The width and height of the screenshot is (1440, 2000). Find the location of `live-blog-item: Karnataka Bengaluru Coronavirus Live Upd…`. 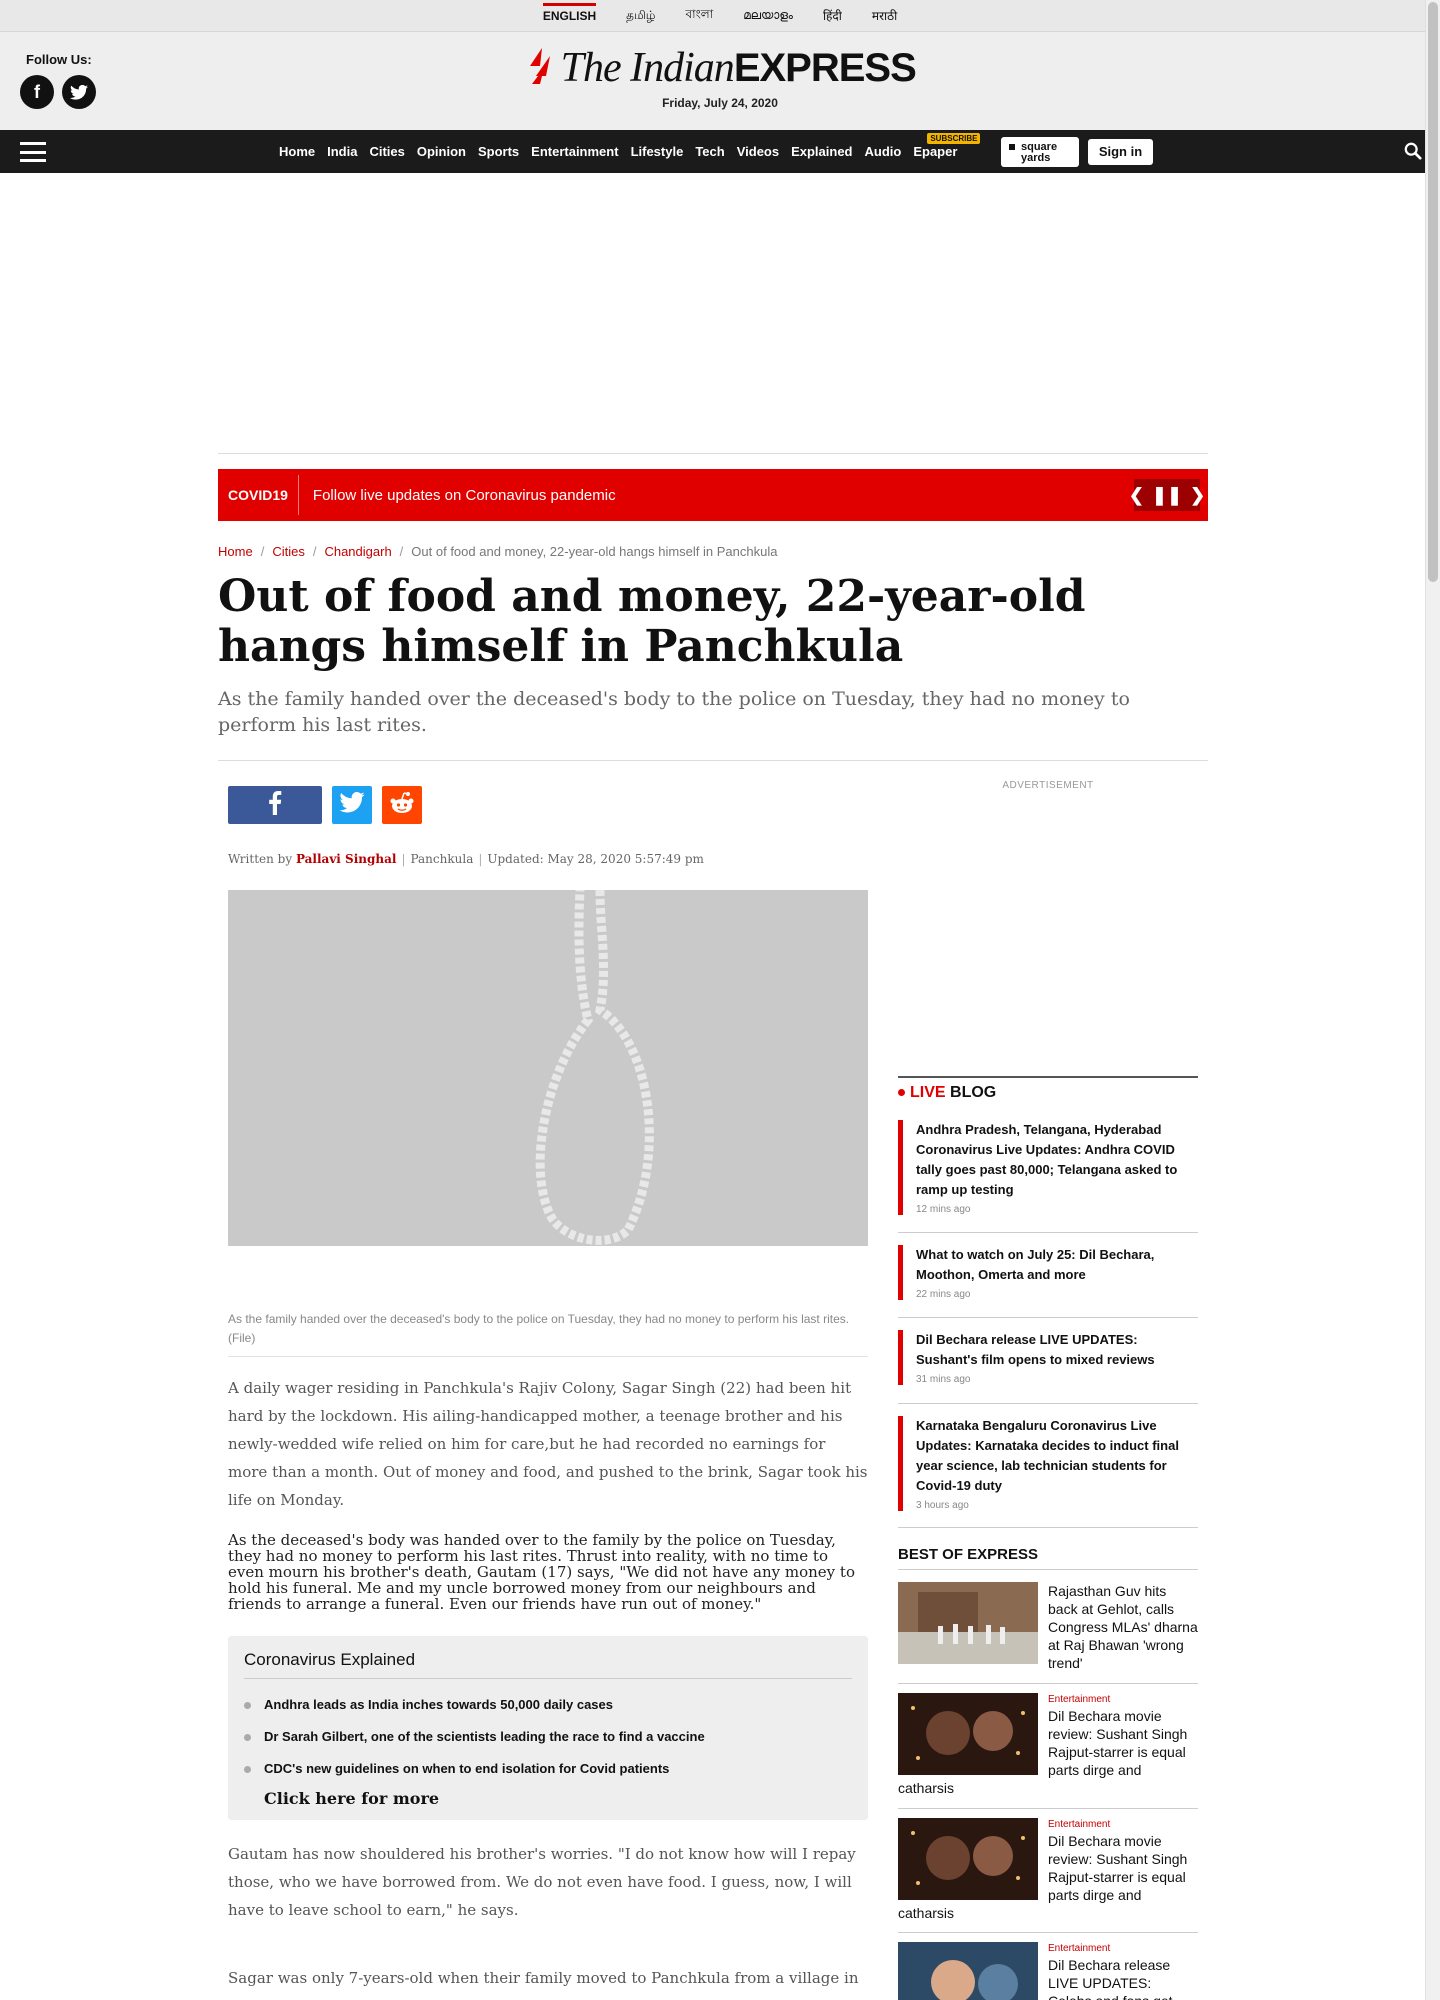

live-blog-item: Karnataka Bengaluru Coronavirus Live Upd… is located at coordinates (1048, 1463).